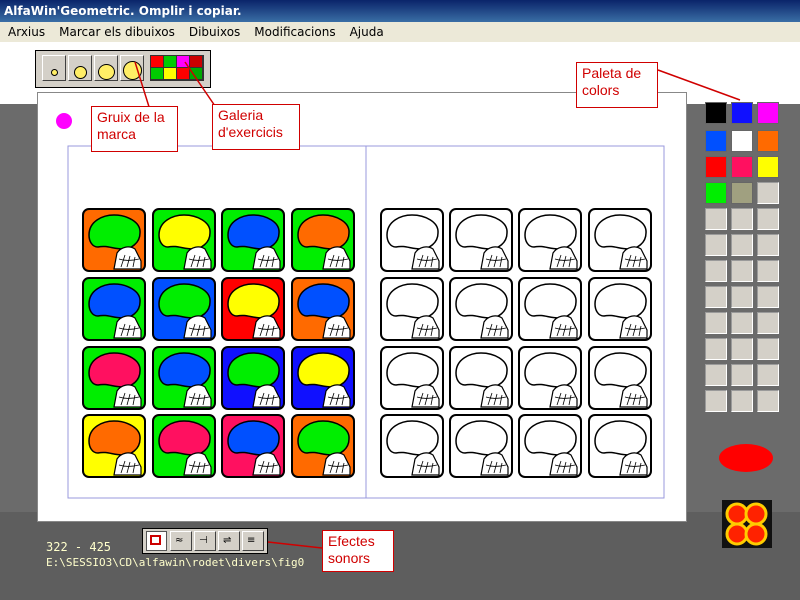  I want to click on callout-gruix: Gruix de la marca, so click(134, 129).